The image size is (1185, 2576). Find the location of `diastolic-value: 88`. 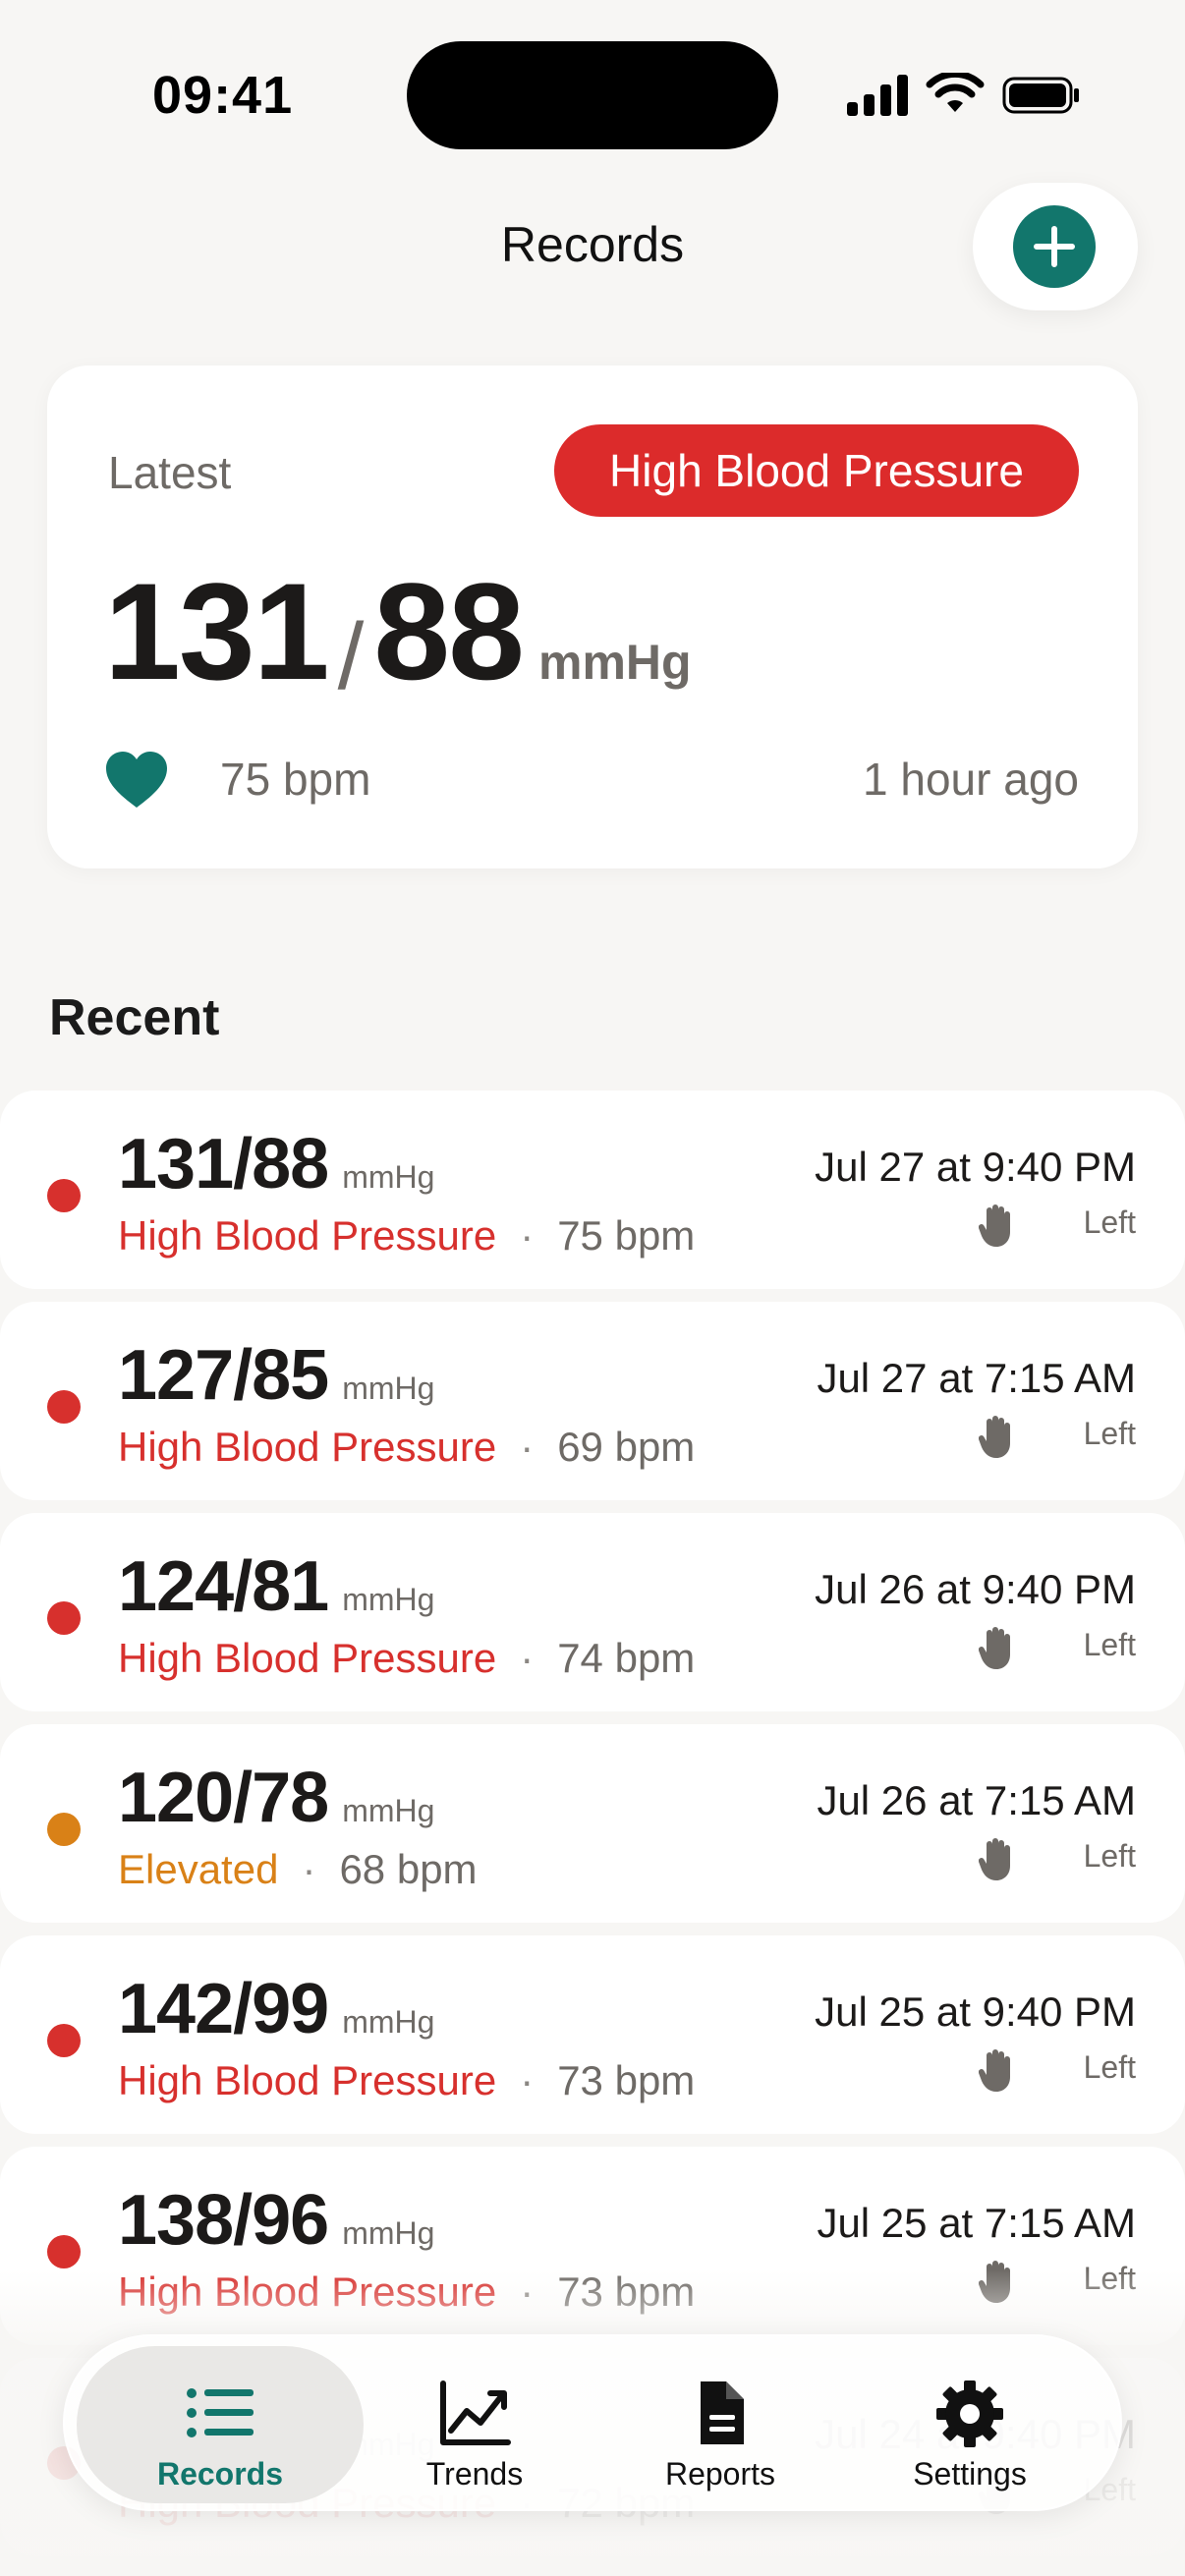

diastolic-value: 88 is located at coordinates (449, 631).